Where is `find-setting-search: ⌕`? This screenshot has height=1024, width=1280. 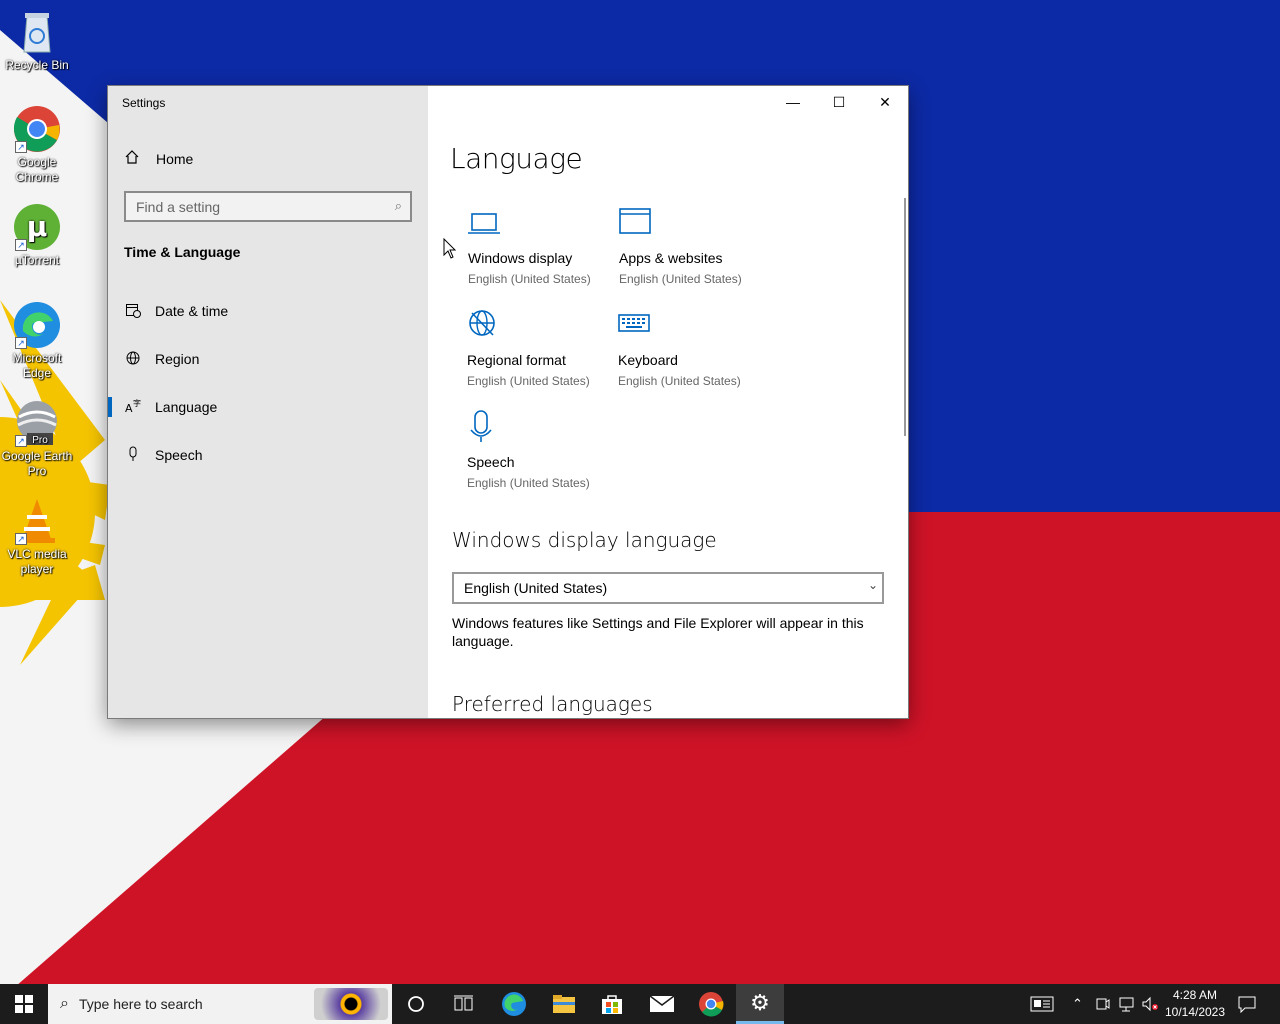 find-setting-search: ⌕ is located at coordinates (268, 206).